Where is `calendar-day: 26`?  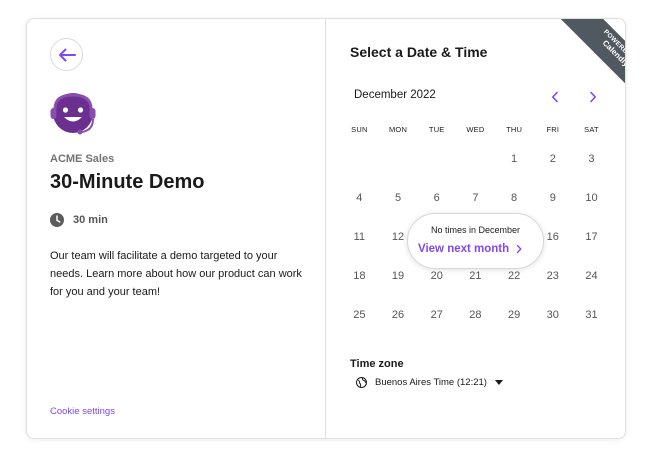
calendar-day: 26 is located at coordinates (398, 315).